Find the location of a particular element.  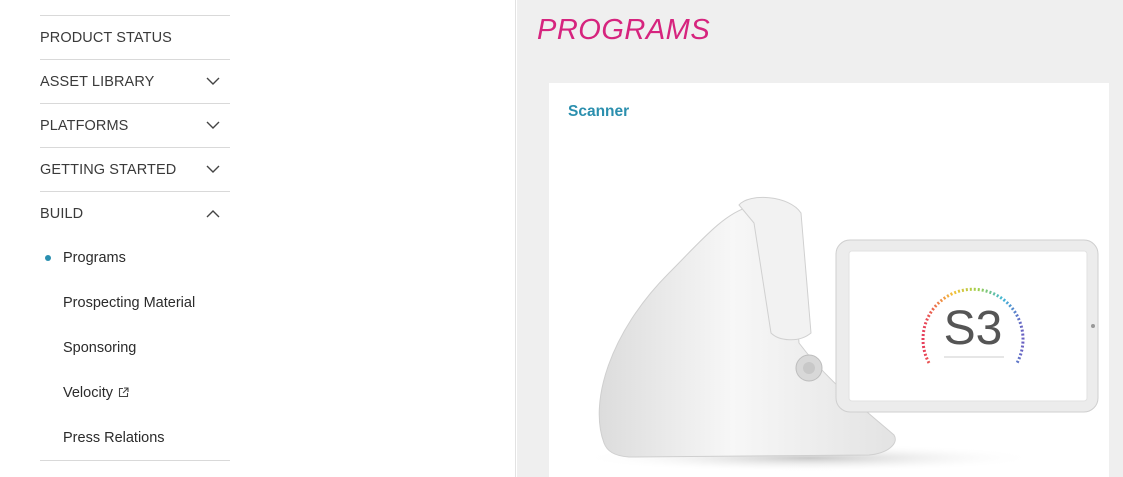

submenu-item-label: Prospecting Material is located at coordinates (129, 302).